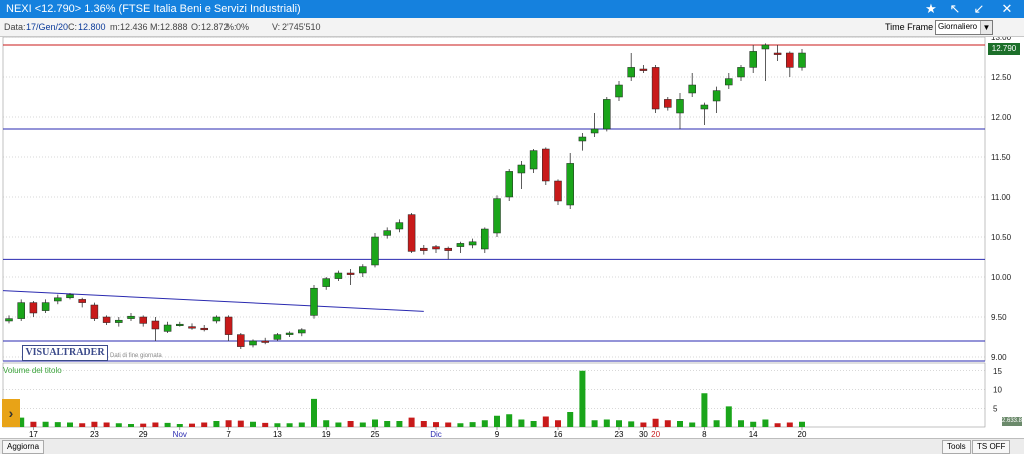  I want to click on x-tick-label: 29, so click(143, 434).